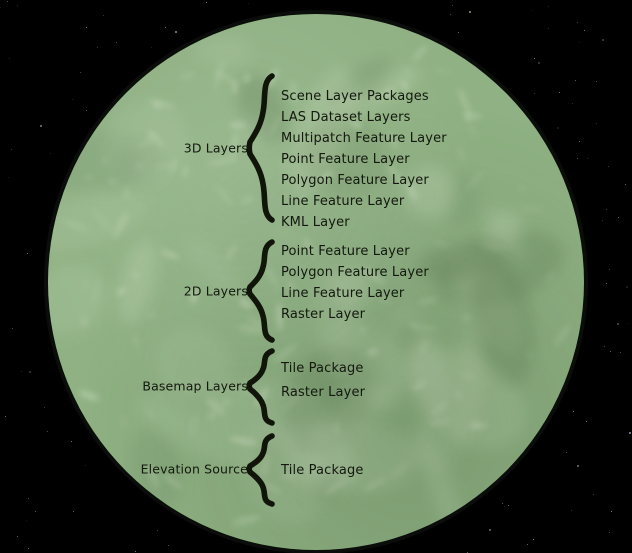 The height and width of the screenshot is (553, 632). What do you see at coordinates (215, 148) in the screenshot?
I see `group-label-3d-layers: 3D Layers` at bounding box center [215, 148].